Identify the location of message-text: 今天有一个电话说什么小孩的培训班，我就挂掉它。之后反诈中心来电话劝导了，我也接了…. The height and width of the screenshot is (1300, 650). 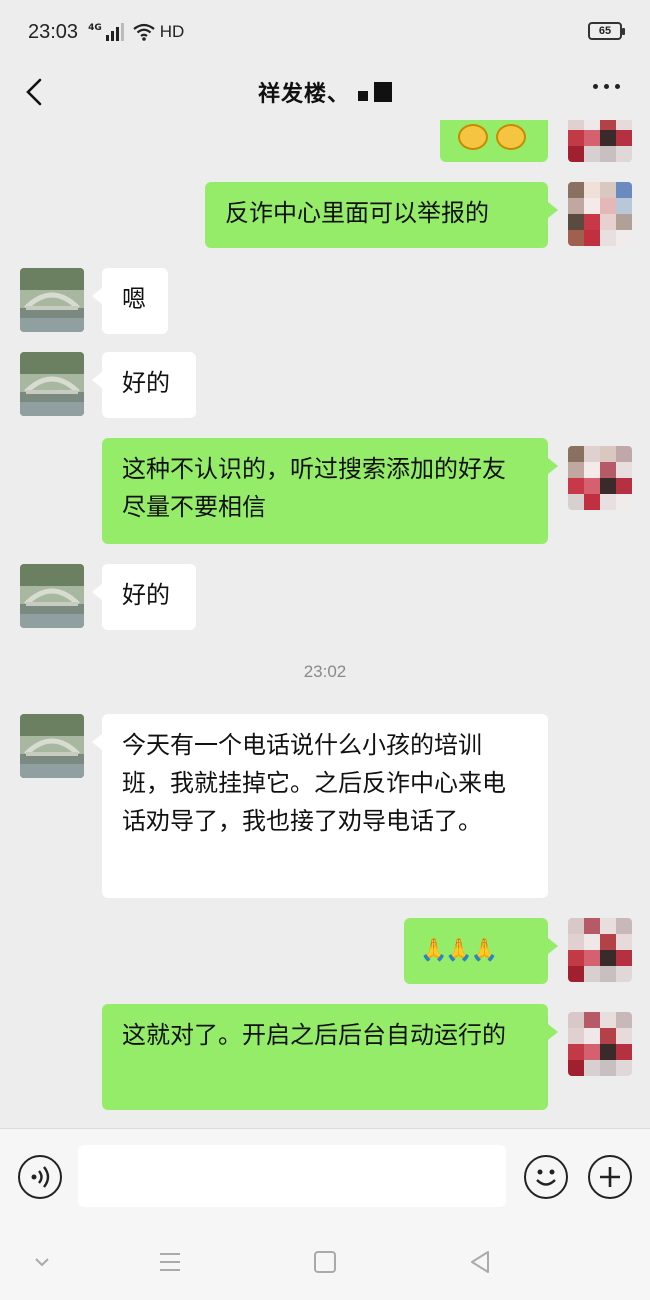
(314, 783).